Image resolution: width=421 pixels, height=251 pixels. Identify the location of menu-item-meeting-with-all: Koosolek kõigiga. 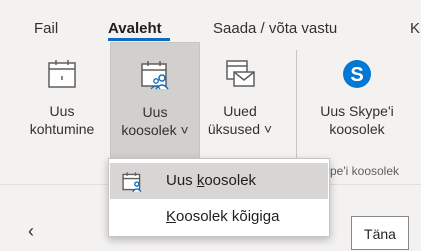
(219, 217).